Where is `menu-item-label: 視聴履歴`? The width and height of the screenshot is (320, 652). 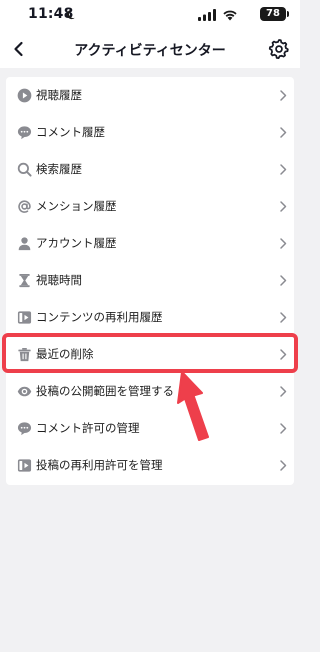
menu-item-label: 視聴履歴 is located at coordinates (59, 95).